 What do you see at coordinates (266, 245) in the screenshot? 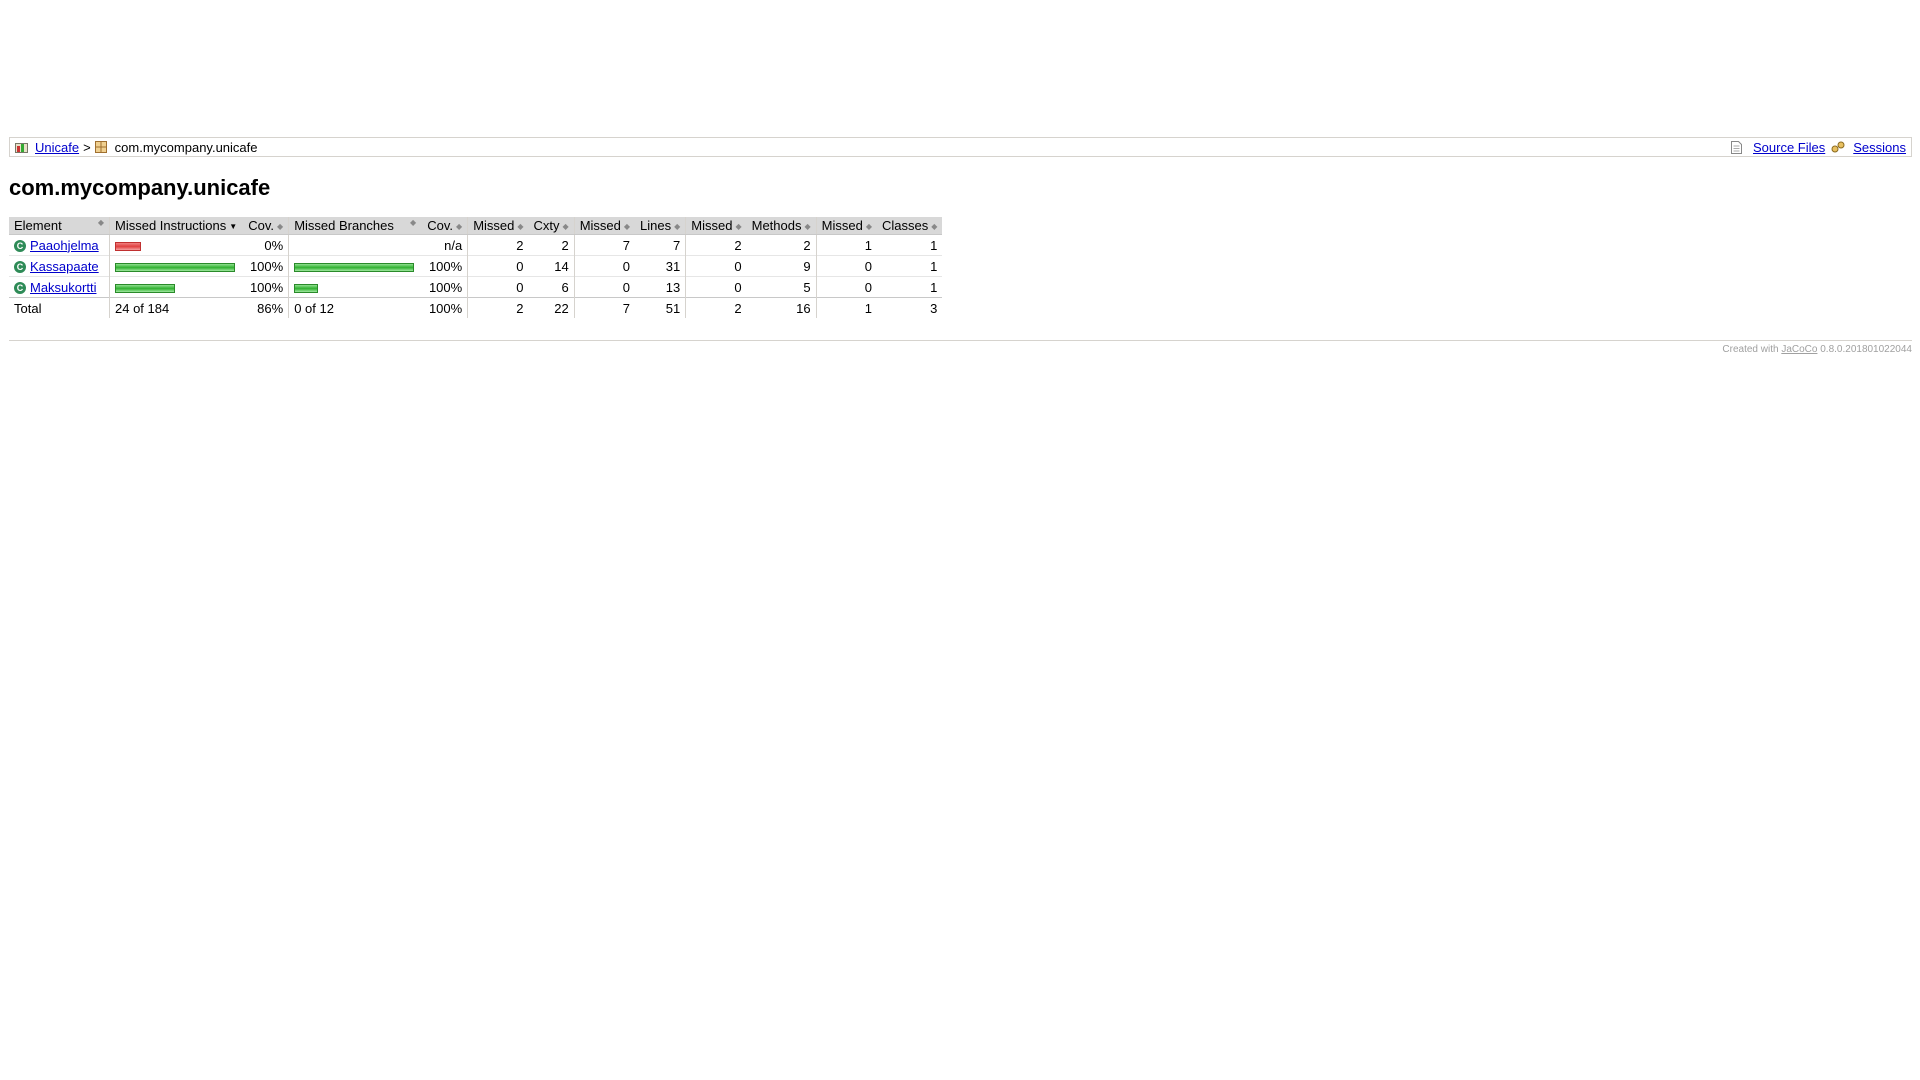
I see `instr-cov-cell: 0%` at bounding box center [266, 245].